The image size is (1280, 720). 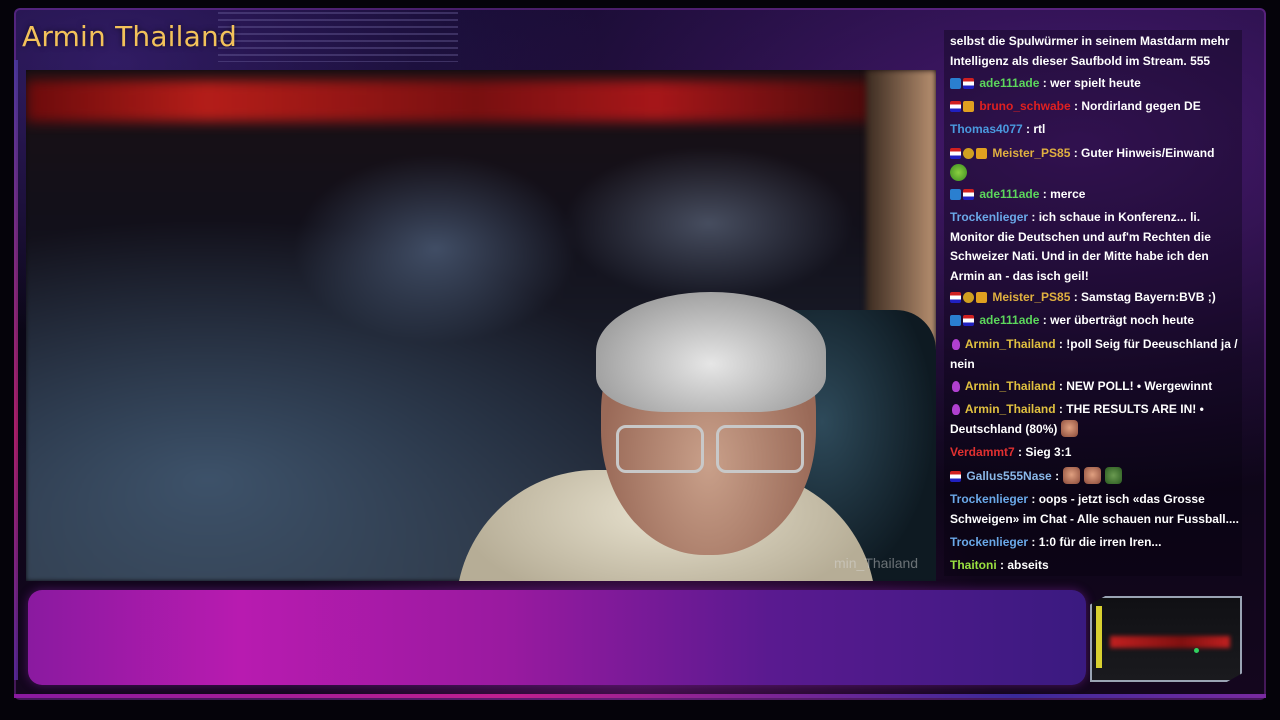 What do you see at coordinates (716, 450) in the screenshot?
I see `streamer-glasses` at bounding box center [716, 450].